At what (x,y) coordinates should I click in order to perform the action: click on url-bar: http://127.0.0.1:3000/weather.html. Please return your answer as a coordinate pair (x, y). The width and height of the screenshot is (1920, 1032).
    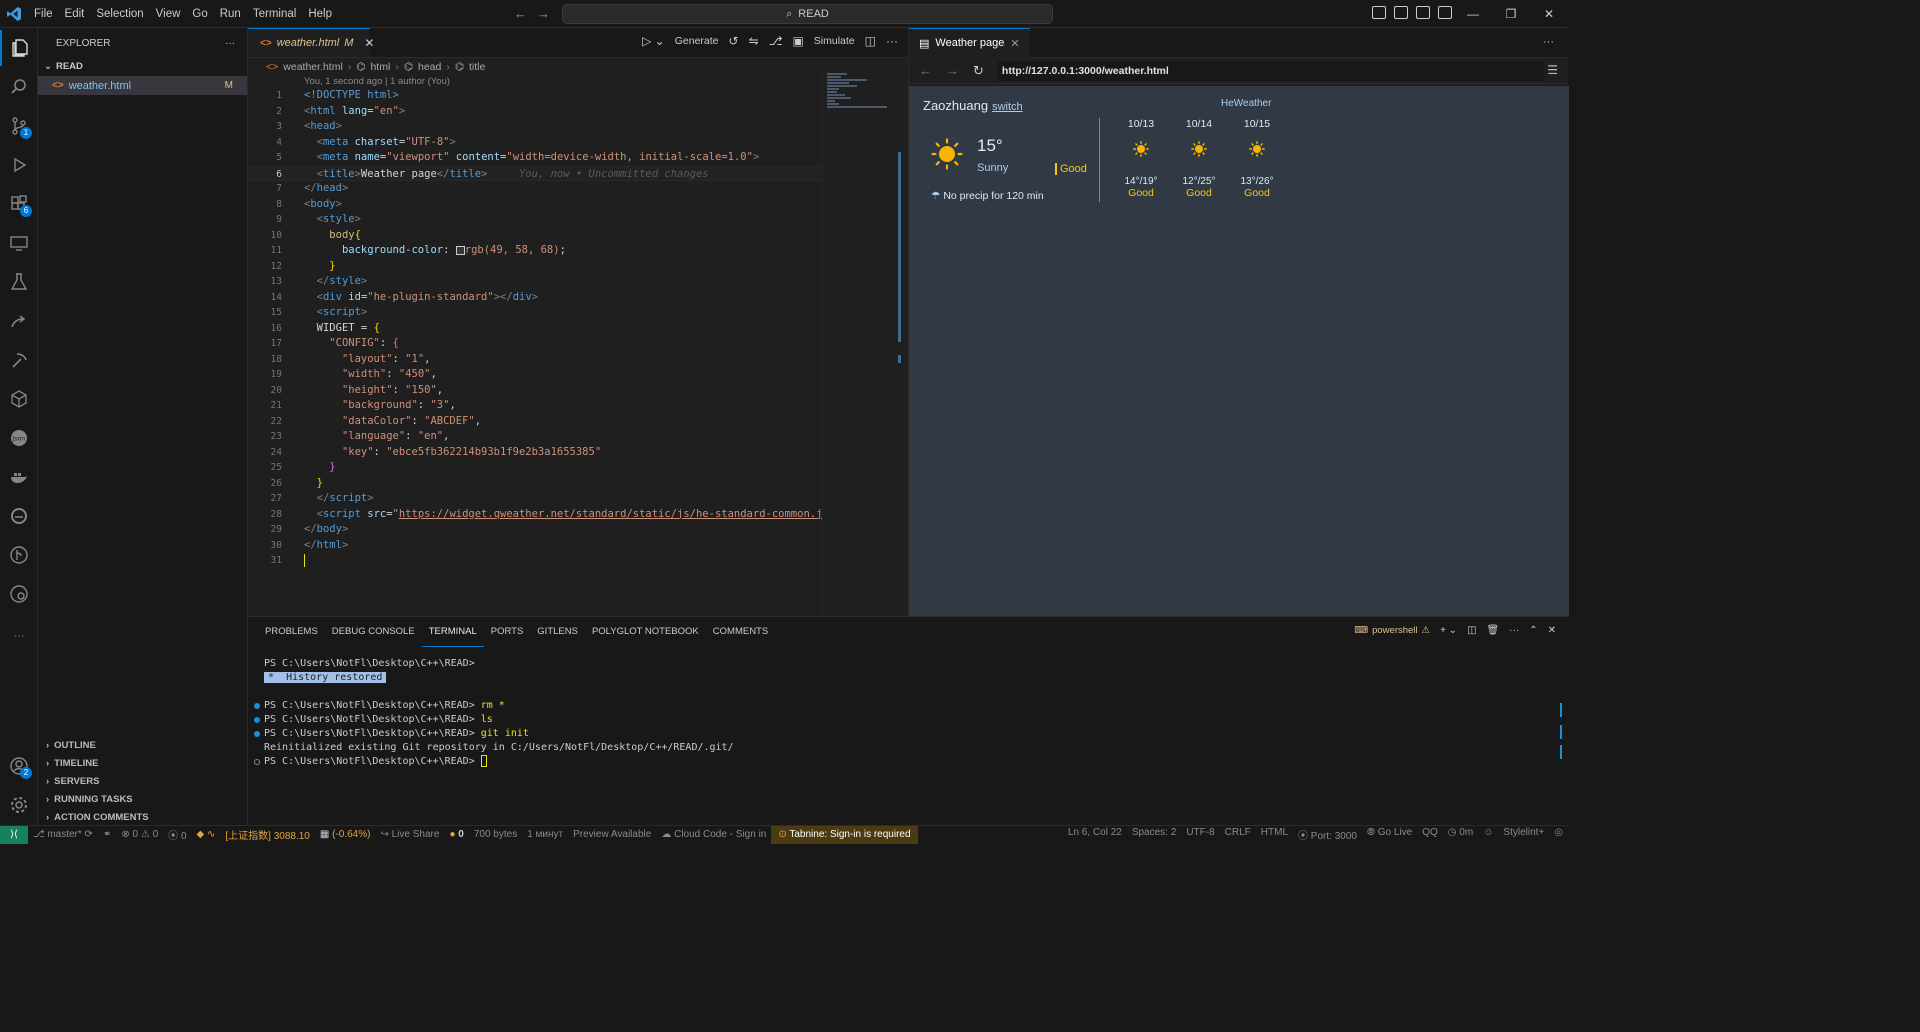
    Looking at the image, I should click on (1270, 70).